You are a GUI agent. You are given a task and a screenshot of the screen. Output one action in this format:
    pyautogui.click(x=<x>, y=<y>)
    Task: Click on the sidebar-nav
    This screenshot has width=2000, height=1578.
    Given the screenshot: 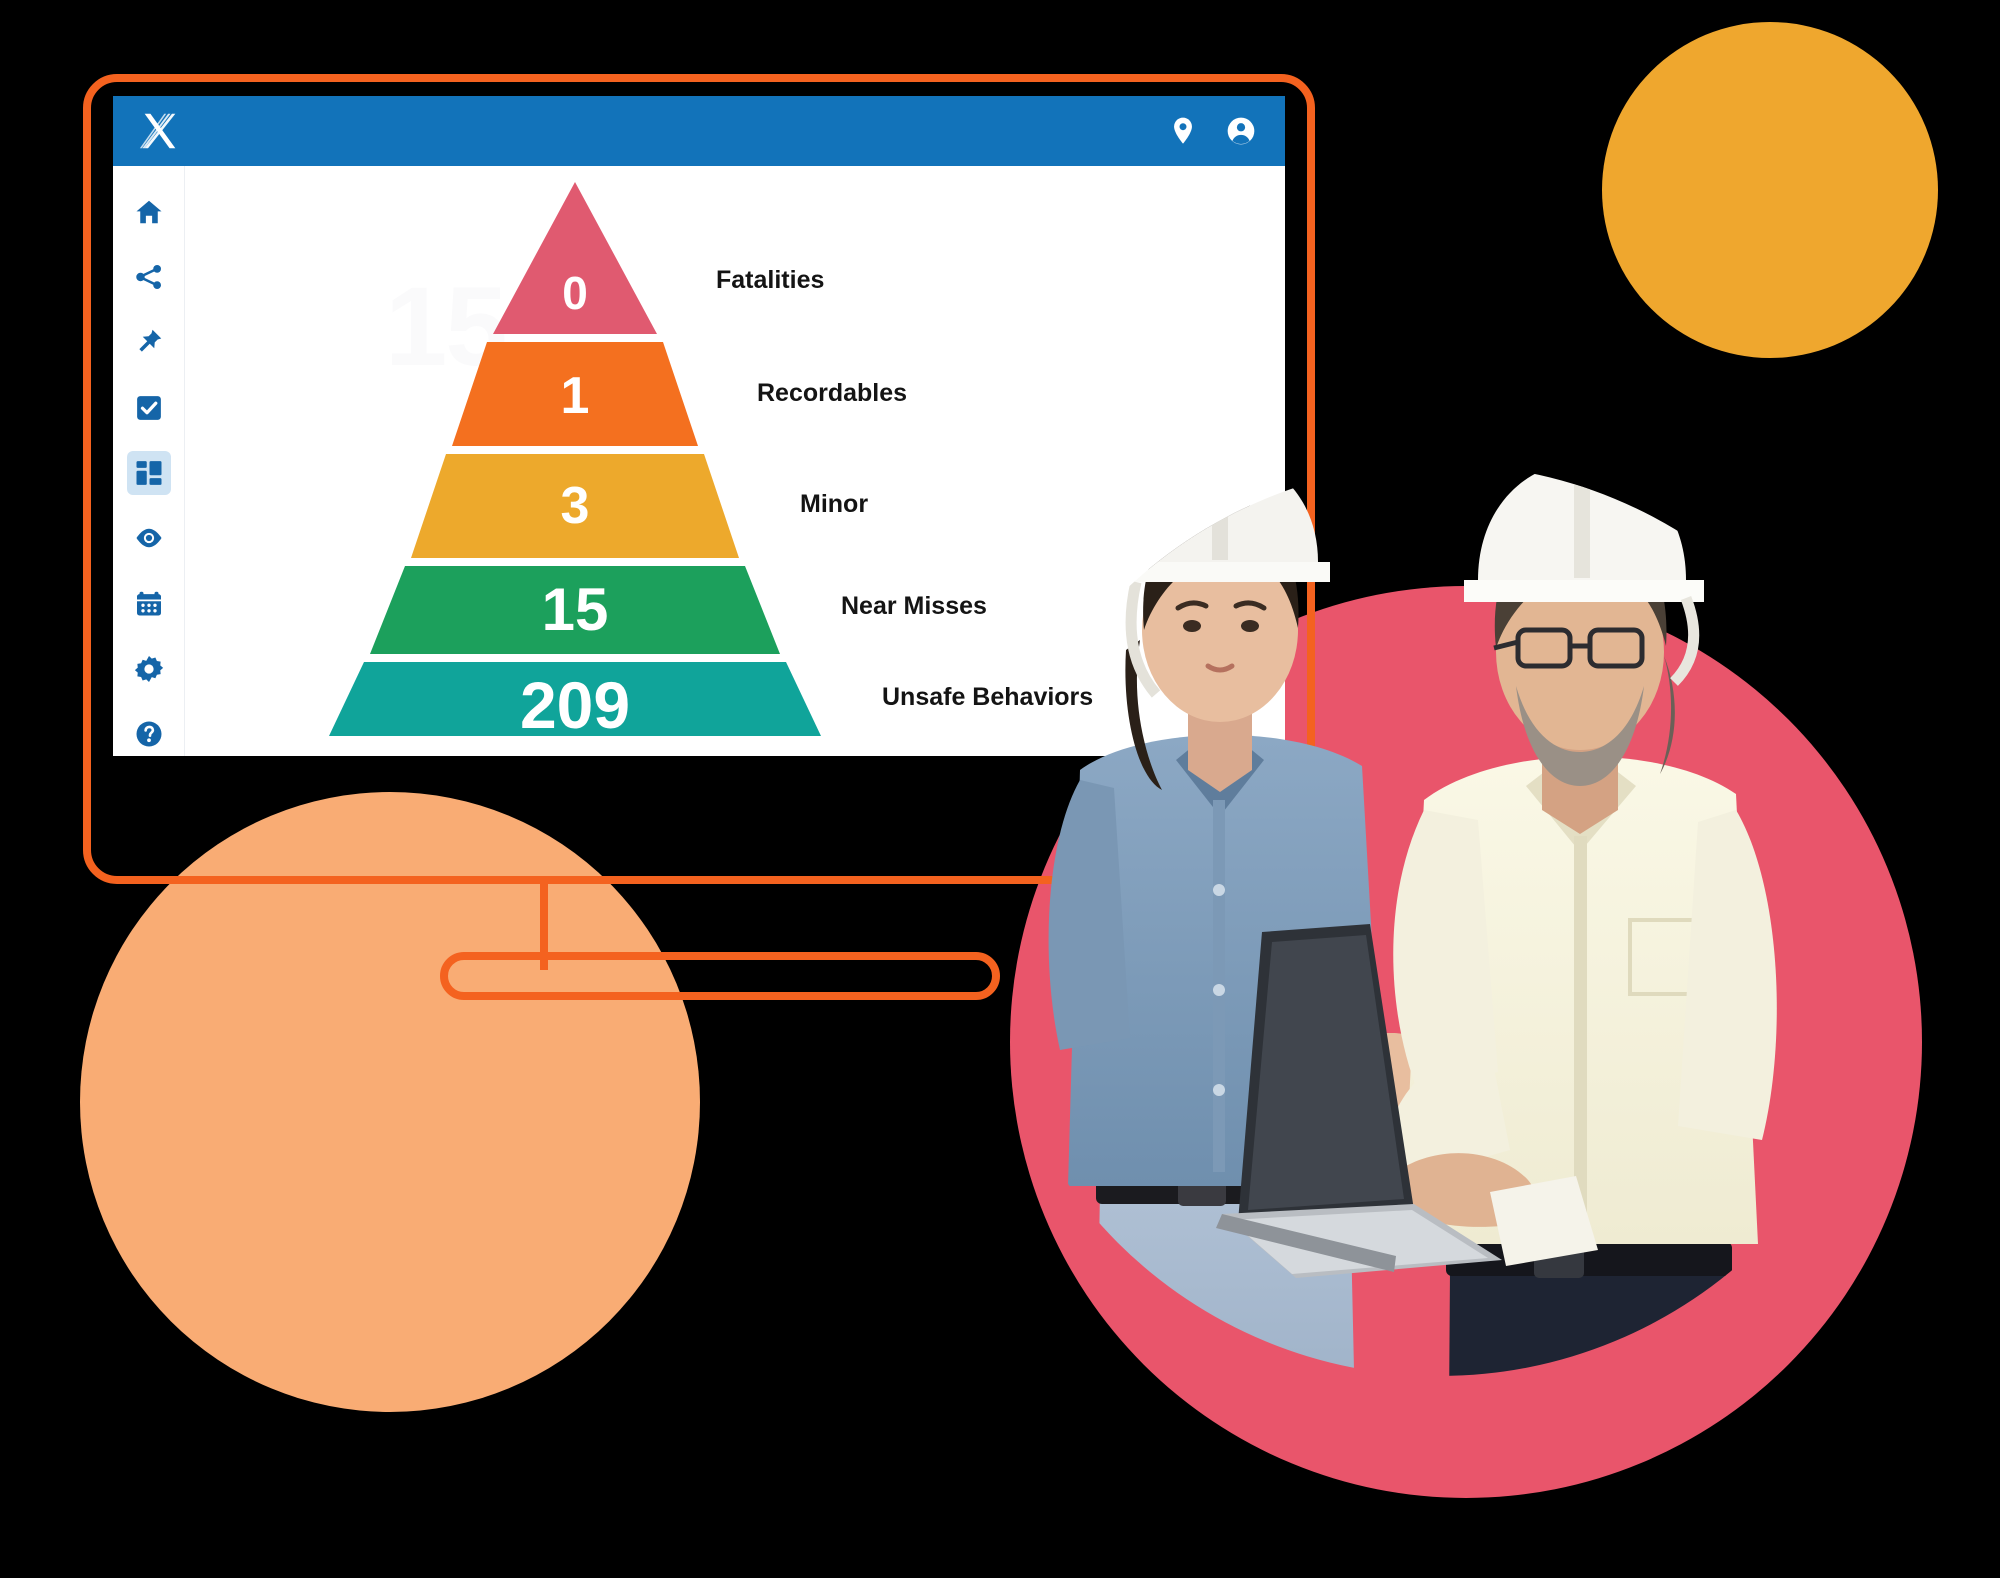 What is the action you would take?
    pyautogui.click(x=149, y=461)
    